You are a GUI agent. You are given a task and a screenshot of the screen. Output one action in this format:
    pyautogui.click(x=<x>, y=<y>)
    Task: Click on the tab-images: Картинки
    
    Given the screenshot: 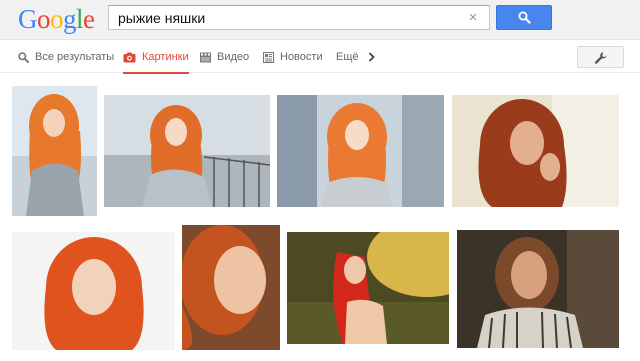 What is the action you would take?
    pyautogui.click(x=156, y=57)
    